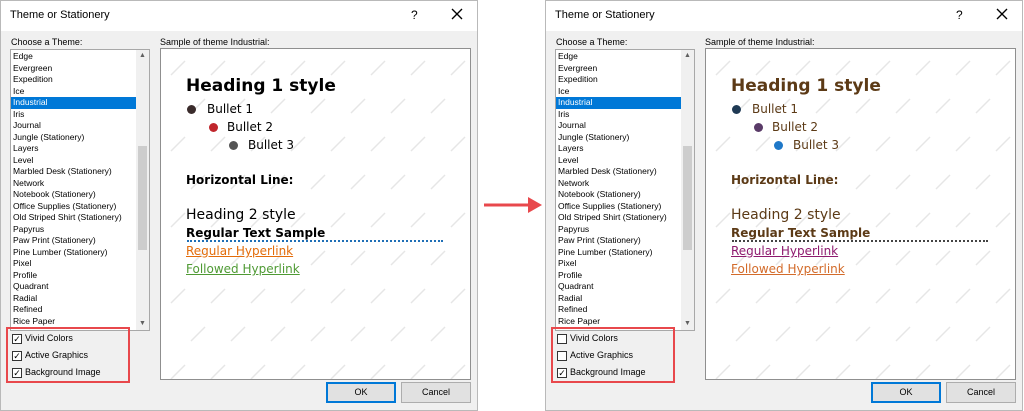  What do you see at coordinates (215, 42) in the screenshot?
I see `sample-label: Sample of theme Industrial:` at bounding box center [215, 42].